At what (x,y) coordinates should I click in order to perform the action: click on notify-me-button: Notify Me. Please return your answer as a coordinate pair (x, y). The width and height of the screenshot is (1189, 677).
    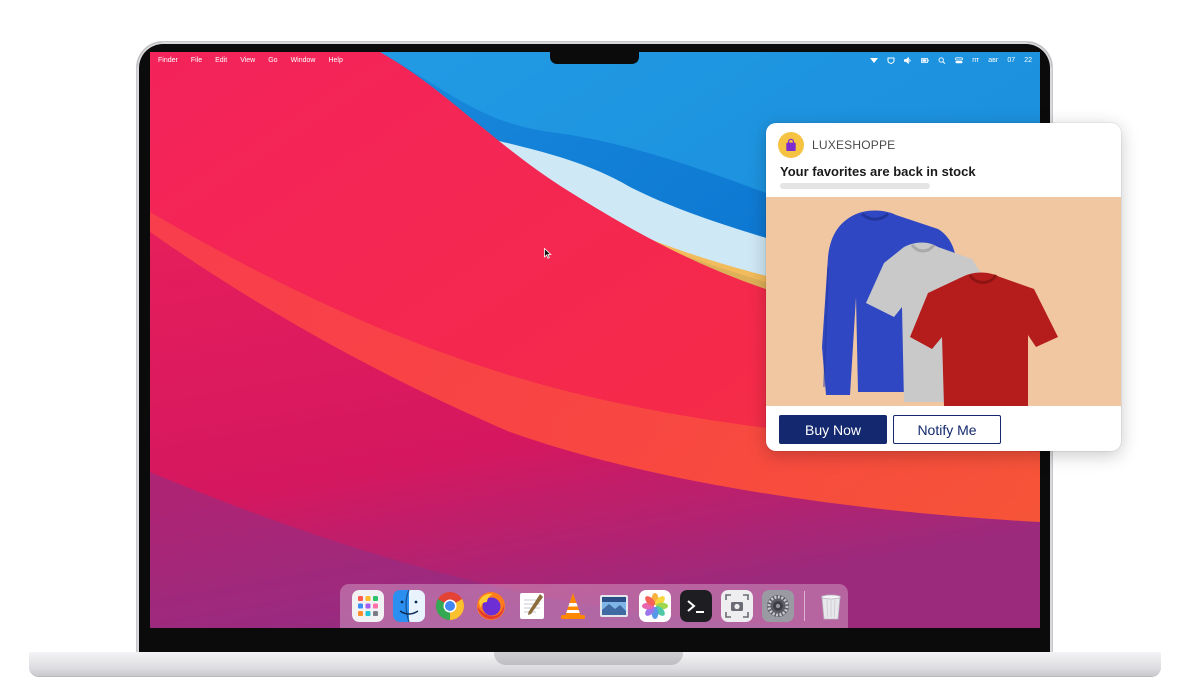
    Looking at the image, I should click on (947, 429).